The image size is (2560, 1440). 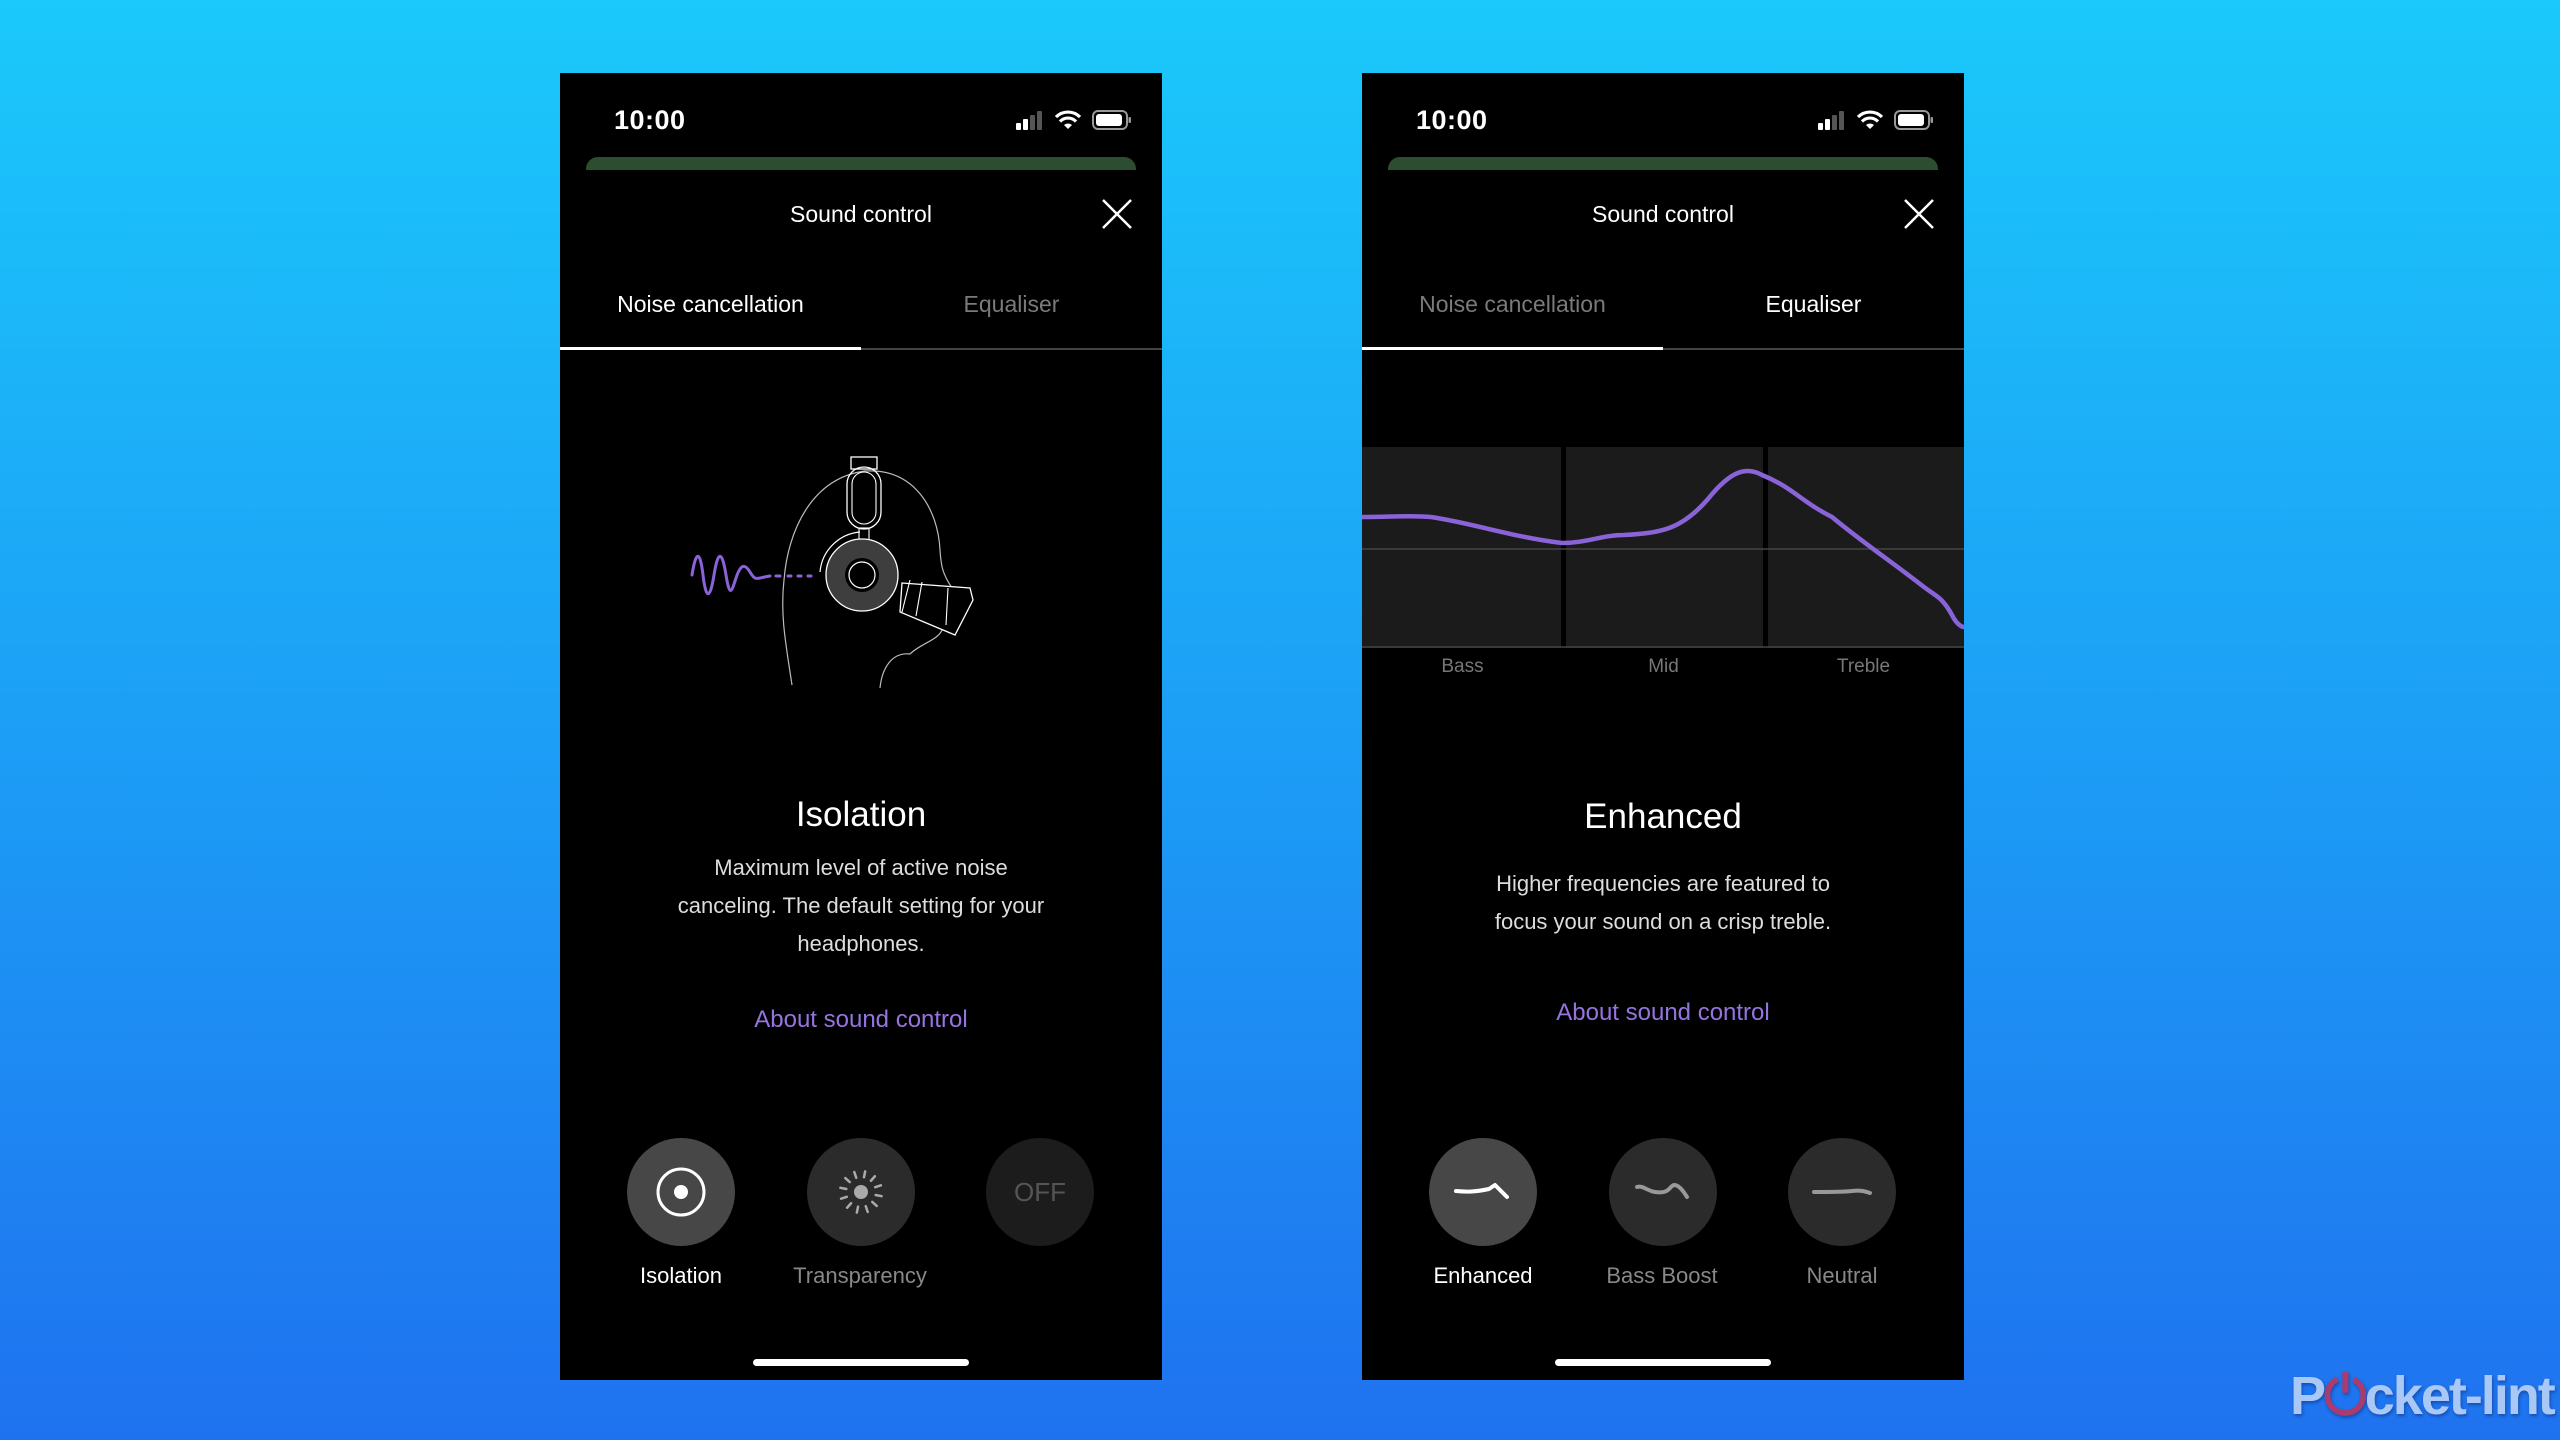 What do you see at coordinates (681, 1275) in the screenshot?
I see `isolation-label: Isolation` at bounding box center [681, 1275].